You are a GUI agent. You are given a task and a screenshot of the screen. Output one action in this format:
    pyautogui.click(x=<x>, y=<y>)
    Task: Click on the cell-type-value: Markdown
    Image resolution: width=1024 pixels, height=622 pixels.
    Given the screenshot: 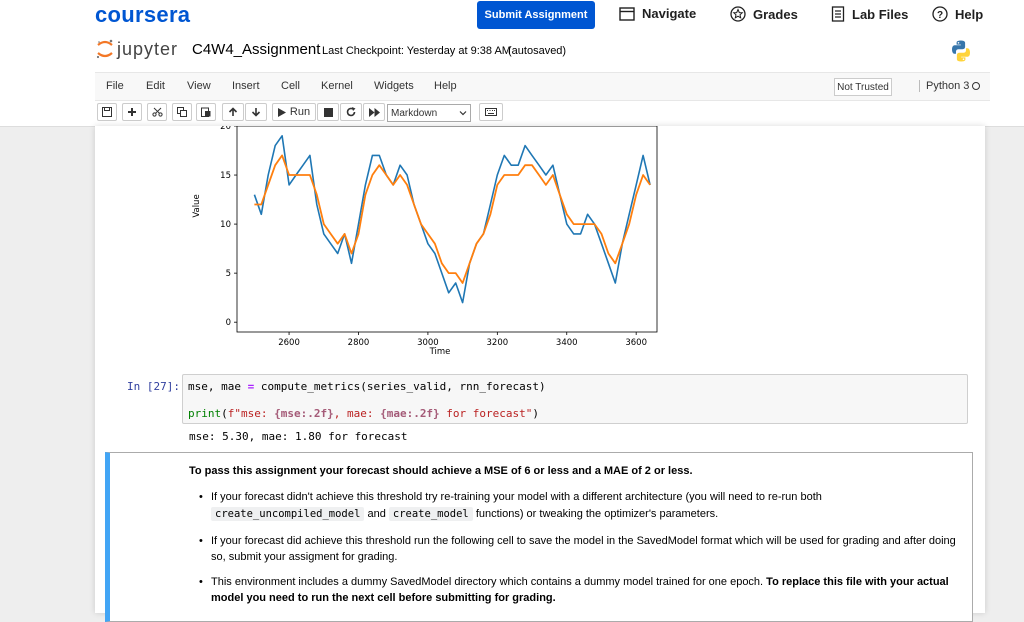 What is the action you would take?
    pyautogui.click(x=414, y=113)
    